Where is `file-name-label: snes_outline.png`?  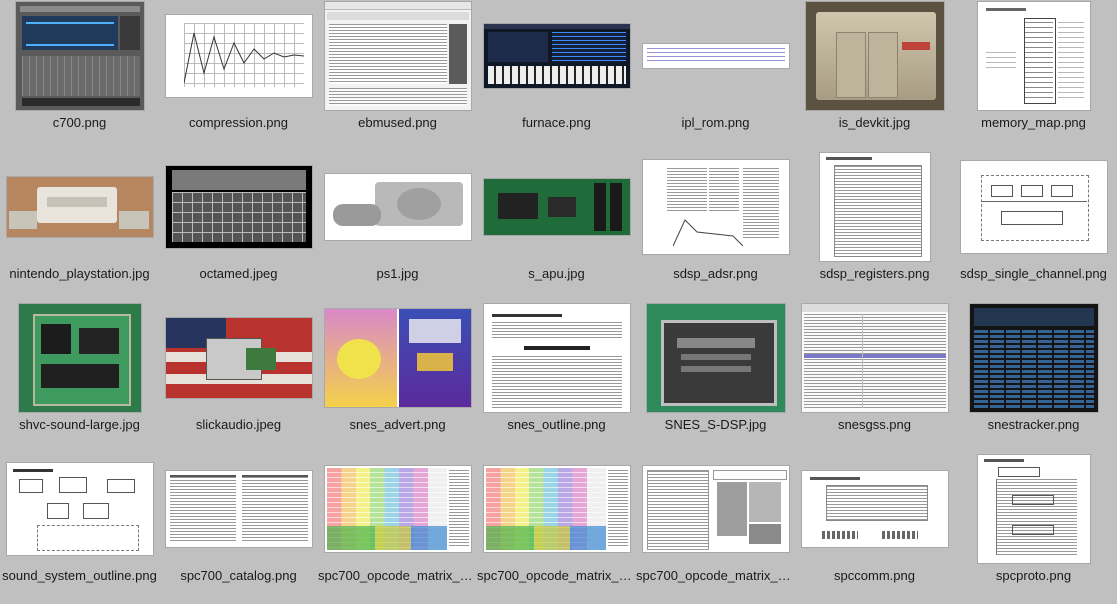 file-name-label: snes_outline.png is located at coordinates (556, 424).